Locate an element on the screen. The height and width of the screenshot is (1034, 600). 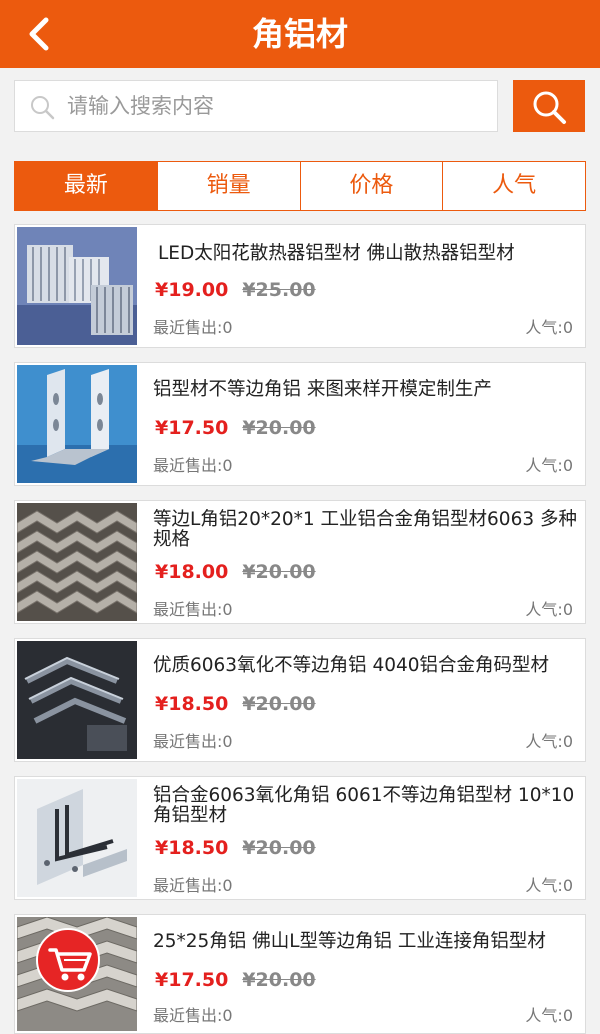
product-price: ¥19.00 is located at coordinates (192, 290).